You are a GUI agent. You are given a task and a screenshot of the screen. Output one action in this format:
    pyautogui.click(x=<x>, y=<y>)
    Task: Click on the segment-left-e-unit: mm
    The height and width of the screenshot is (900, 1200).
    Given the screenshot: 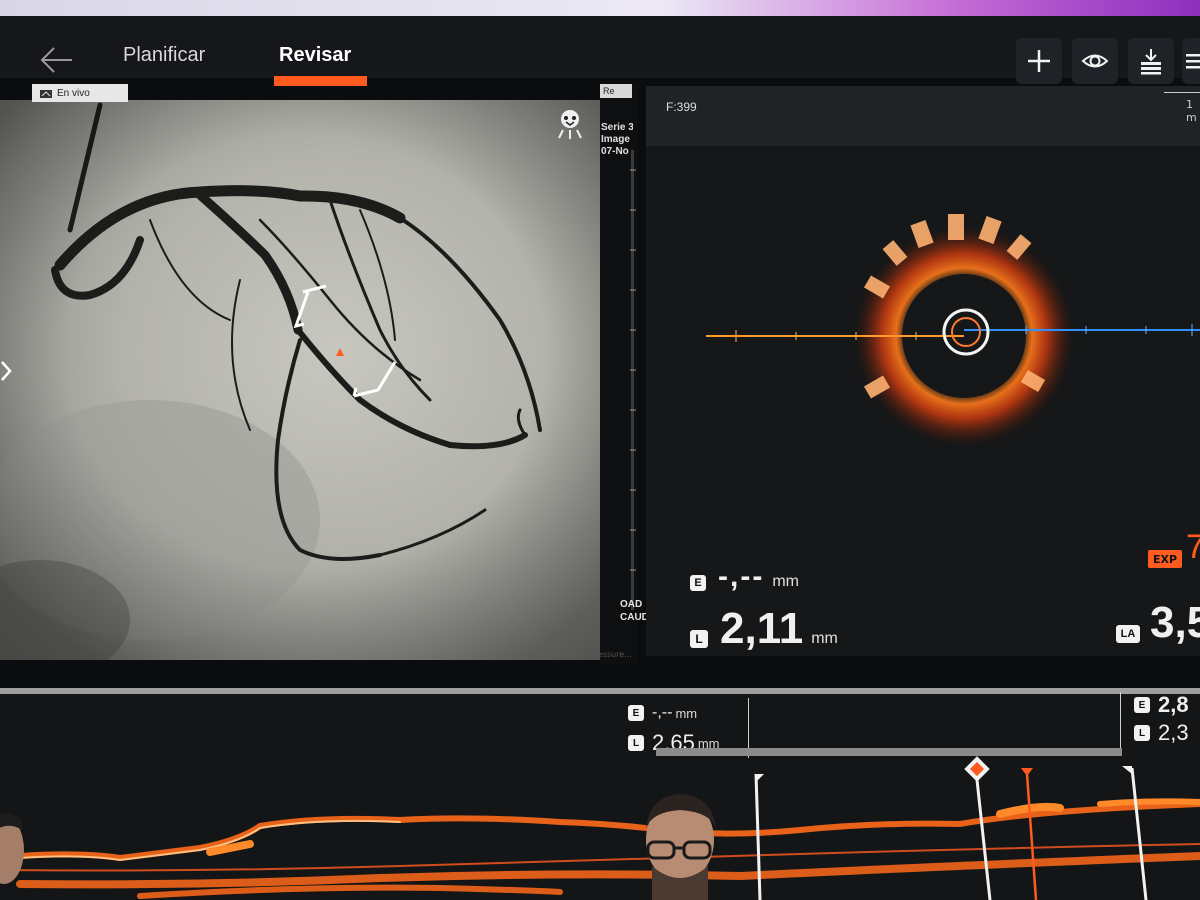 What is the action you would take?
    pyautogui.click(x=686, y=713)
    